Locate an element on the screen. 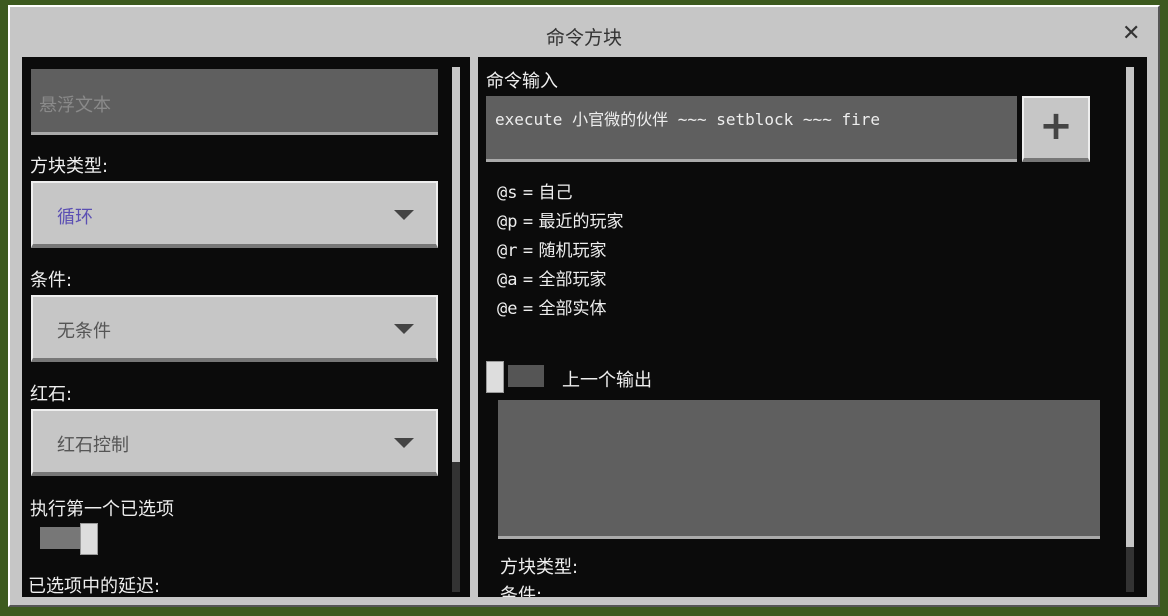 This screenshot has height=616, width=1168. command-input: execute 小官微的伙伴 ~~~ setblock ~~~ fire is located at coordinates (751, 129).